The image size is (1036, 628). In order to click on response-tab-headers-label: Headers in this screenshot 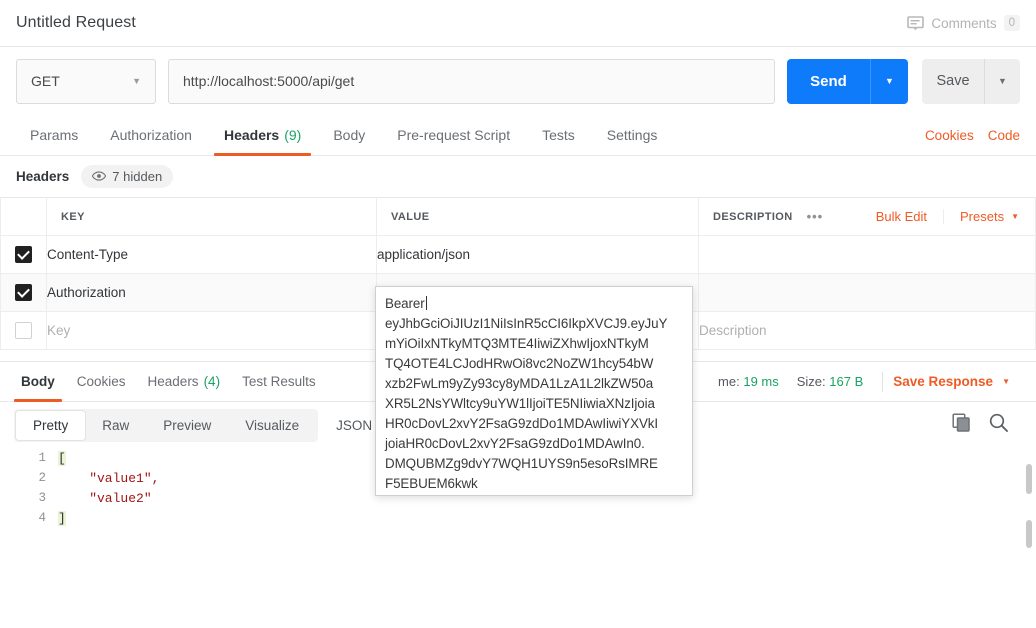, I will do `click(173, 381)`.